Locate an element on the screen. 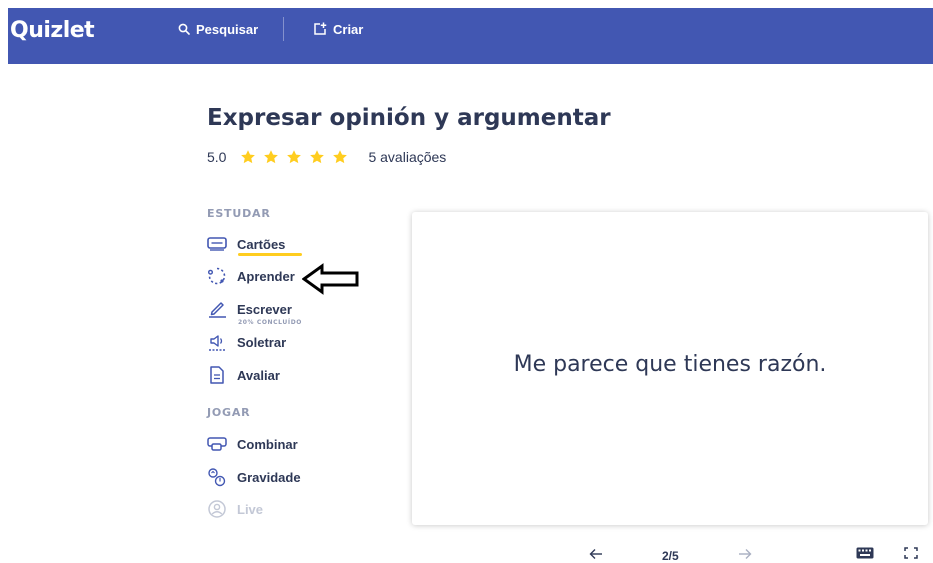 Image resolution: width=933 pixels, height=563 pixels. keyboard-icon is located at coordinates (865, 553).